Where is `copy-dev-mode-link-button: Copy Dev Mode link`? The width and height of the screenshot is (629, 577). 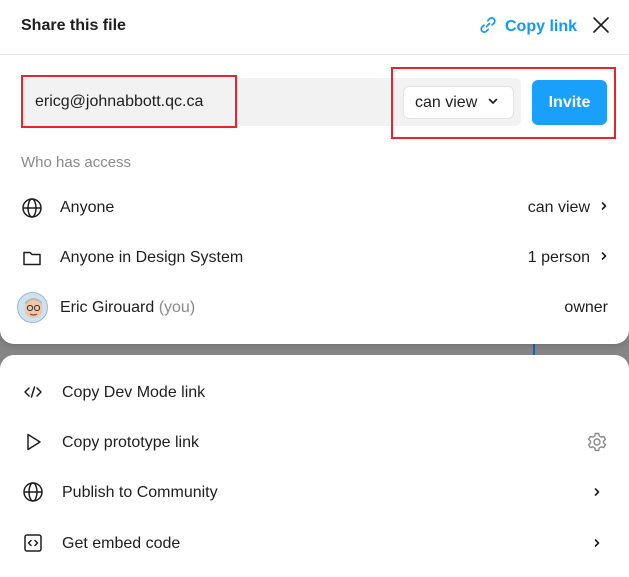
copy-dev-mode-link-button: Copy Dev Mode link is located at coordinates (314, 392).